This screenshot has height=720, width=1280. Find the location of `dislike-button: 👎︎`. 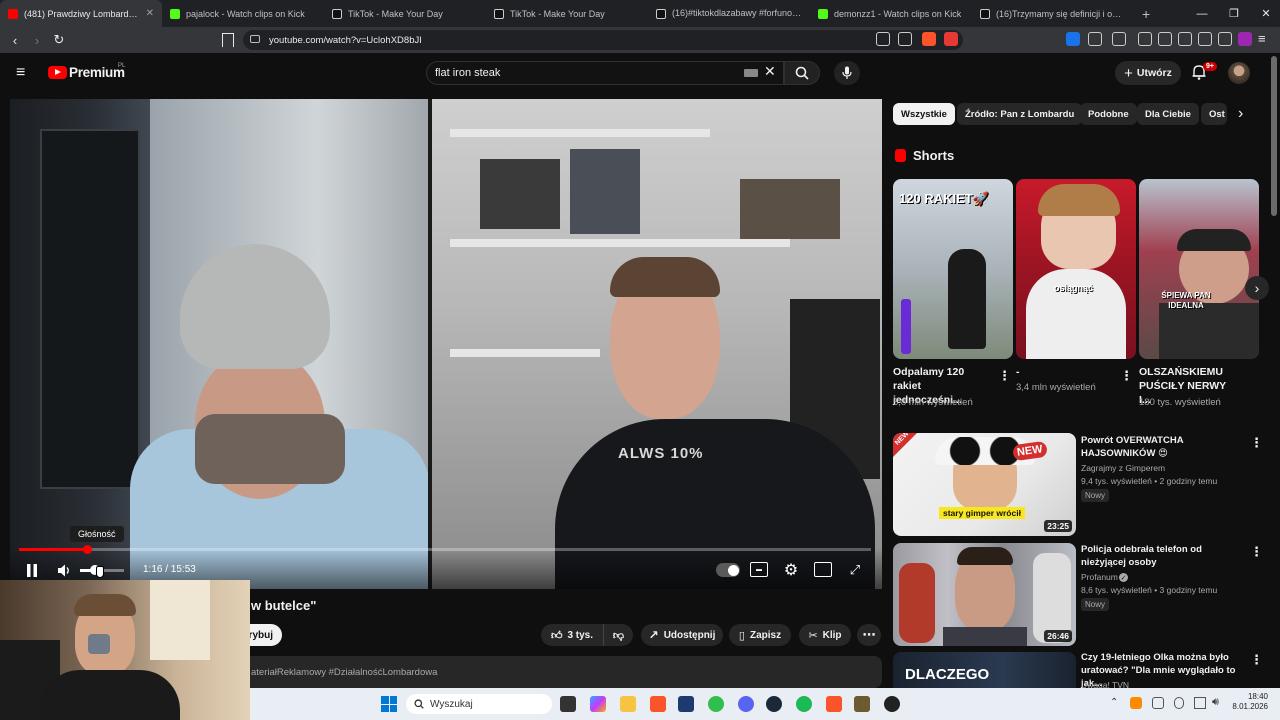

dislike-button: 👎︎ is located at coordinates (618, 635).